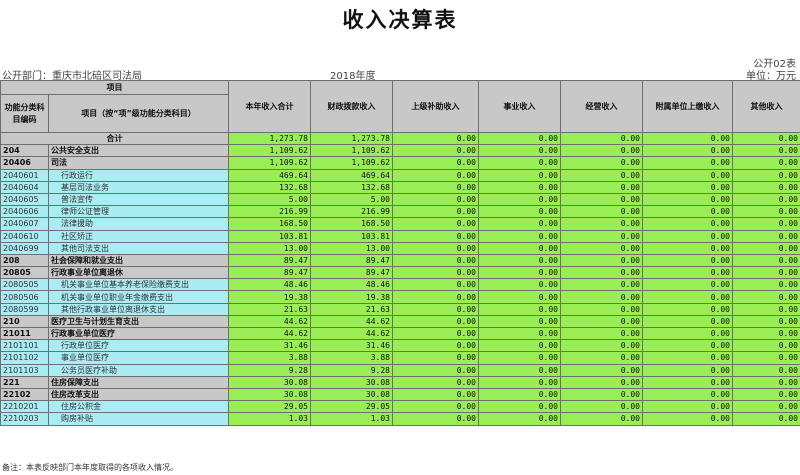  I want to click on value-cell: 103.81, so click(351, 236).